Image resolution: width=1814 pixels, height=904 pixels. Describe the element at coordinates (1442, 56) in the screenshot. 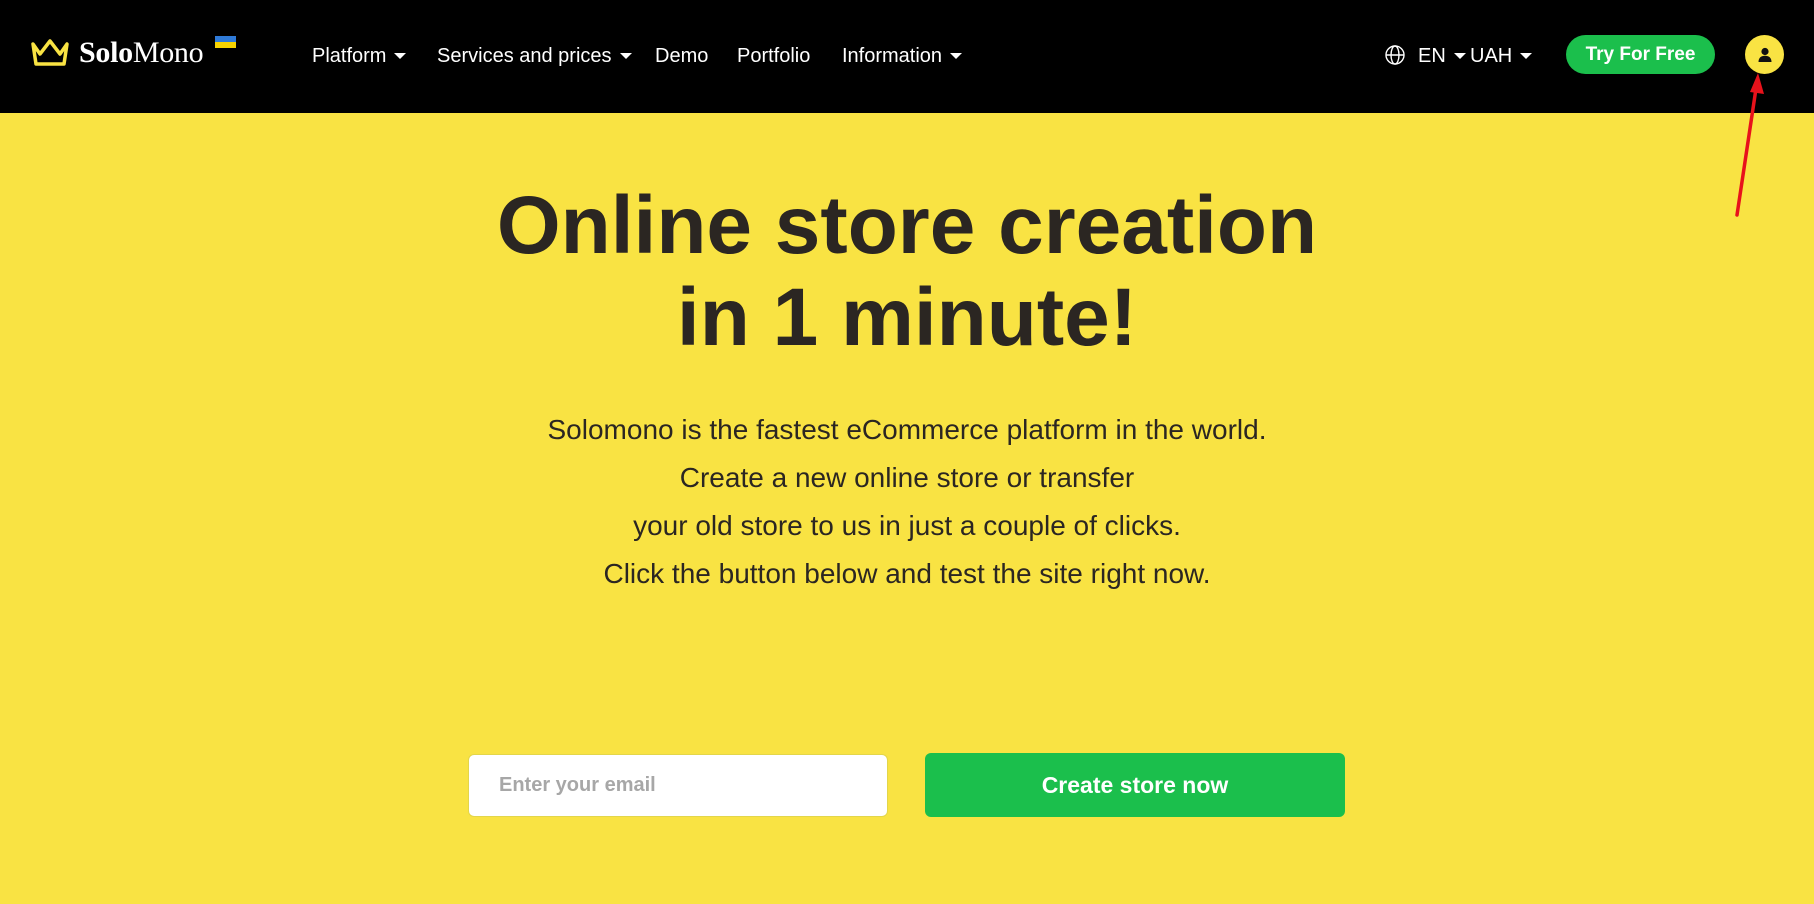

I see `language-selector: EN` at that location.